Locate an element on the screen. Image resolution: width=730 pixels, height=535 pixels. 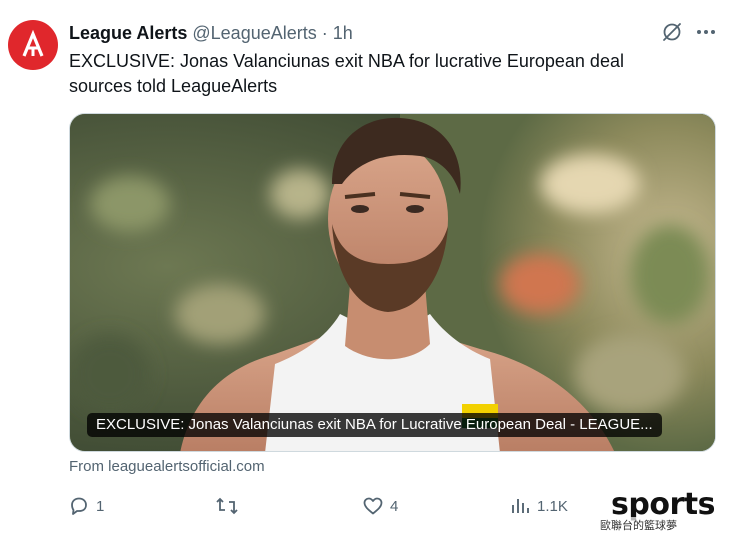
avatar is located at coordinates (33, 45).